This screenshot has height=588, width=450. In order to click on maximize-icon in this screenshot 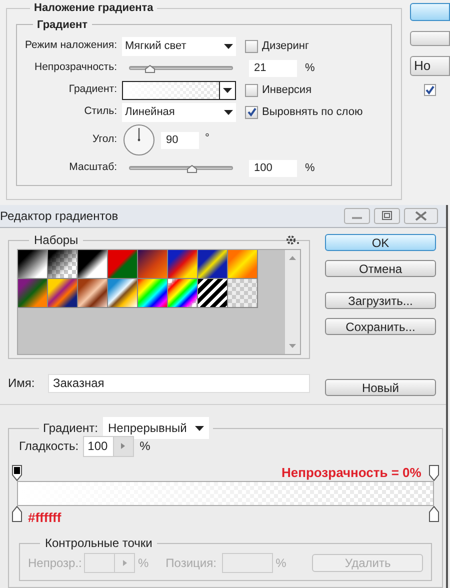, I will do `click(387, 216)`.